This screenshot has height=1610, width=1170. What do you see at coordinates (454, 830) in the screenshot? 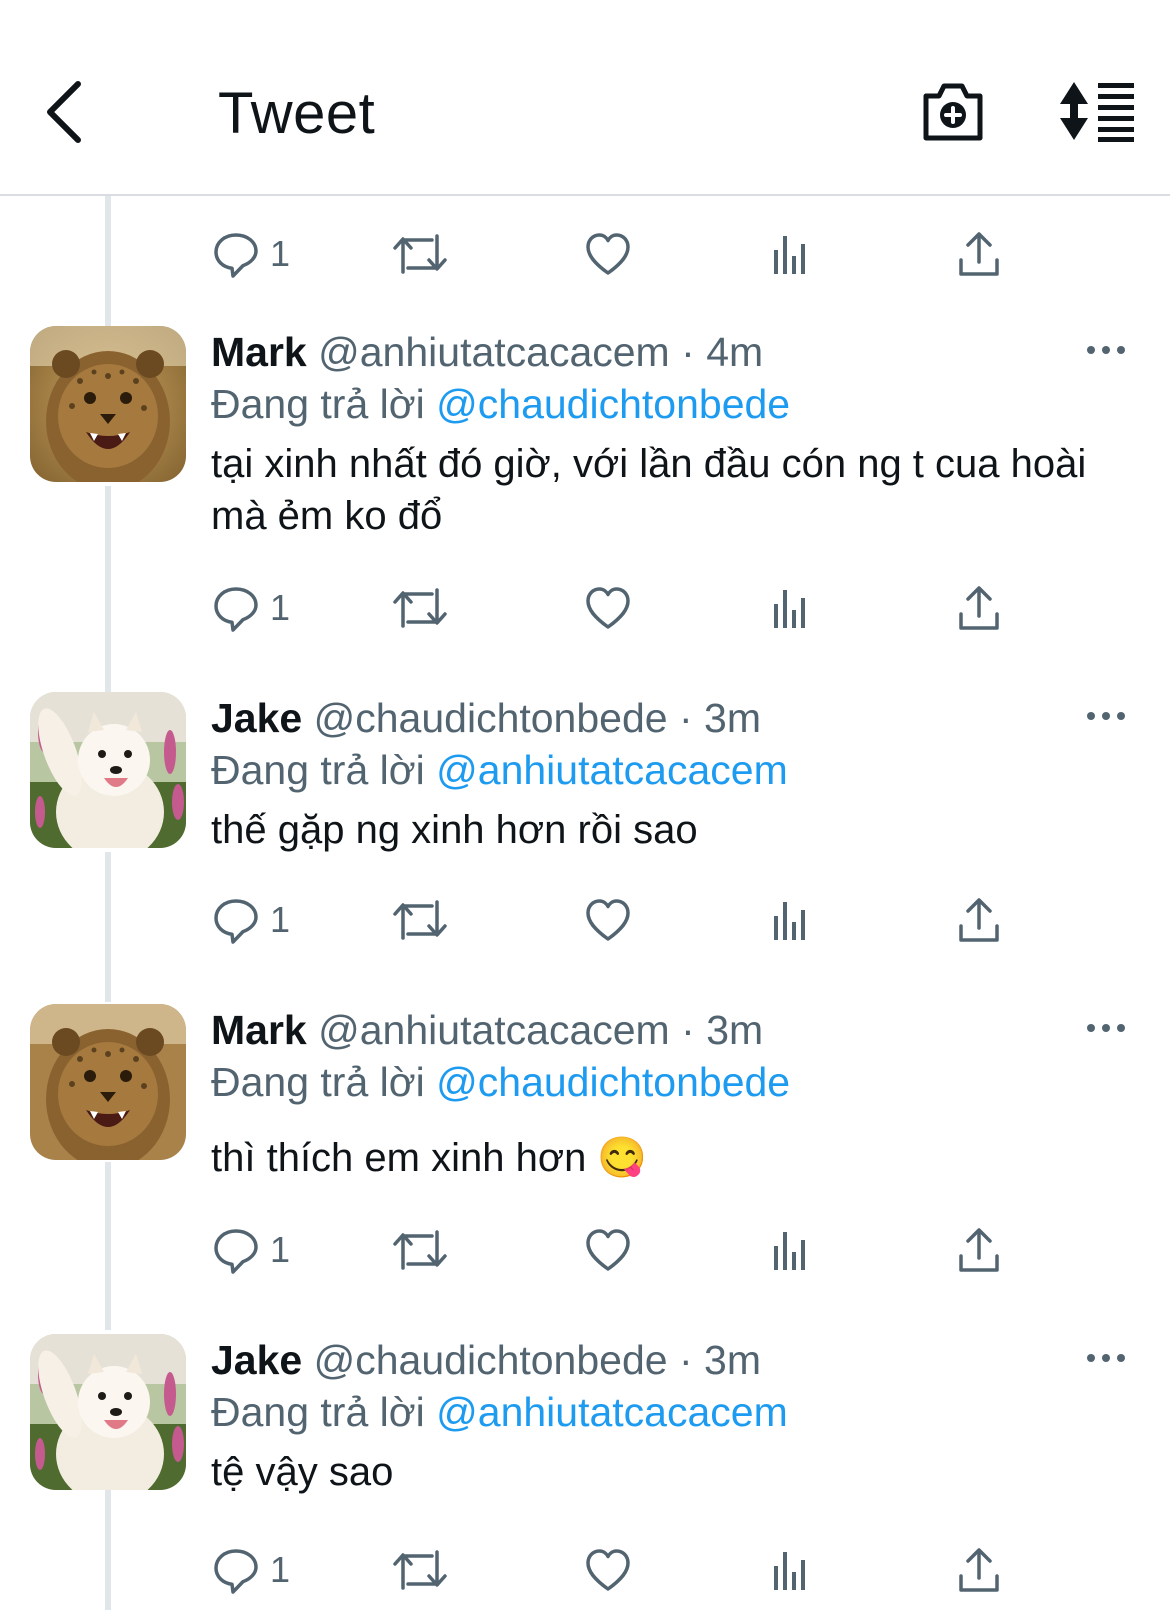
I see `tweet-text: thế gặp ng xinh hơn rồi sao` at bounding box center [454, 830].